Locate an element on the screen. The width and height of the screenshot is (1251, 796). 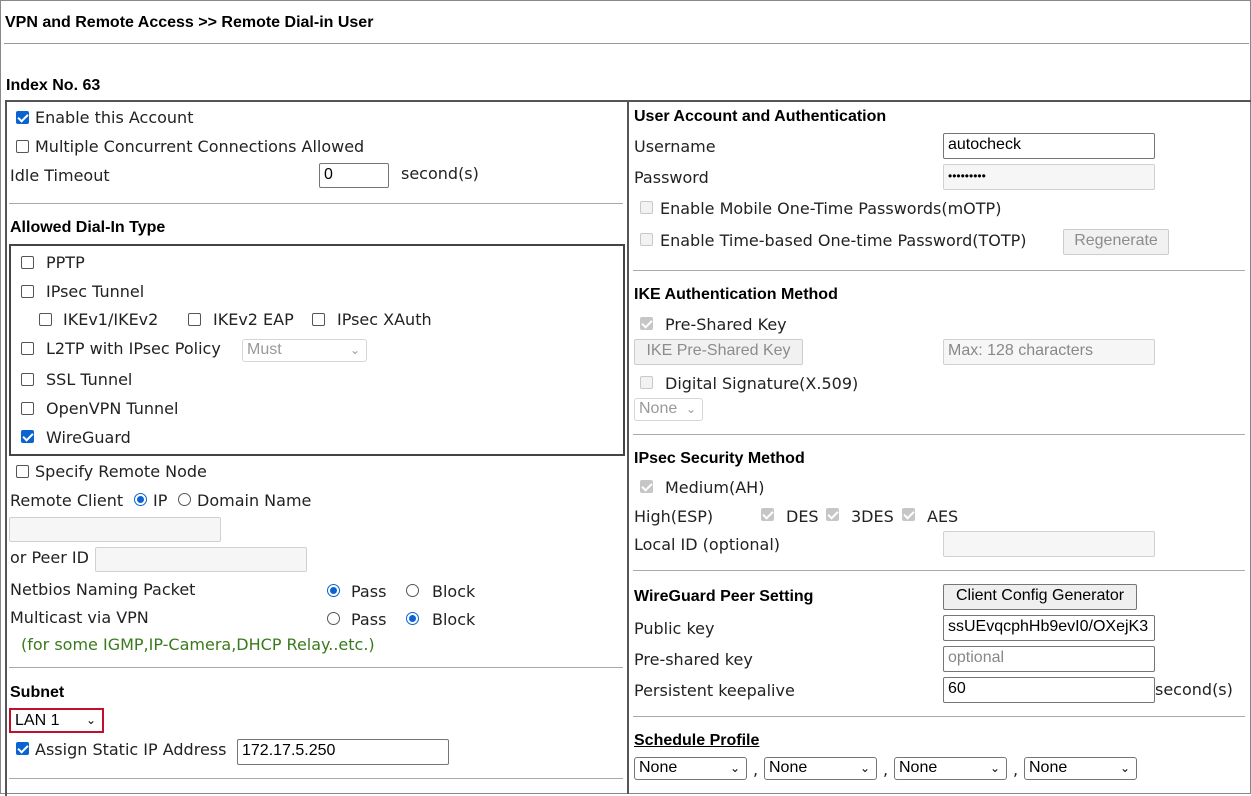
ikev1-label: IKEv1/IKEv2 is located at coordinates (111, 319).